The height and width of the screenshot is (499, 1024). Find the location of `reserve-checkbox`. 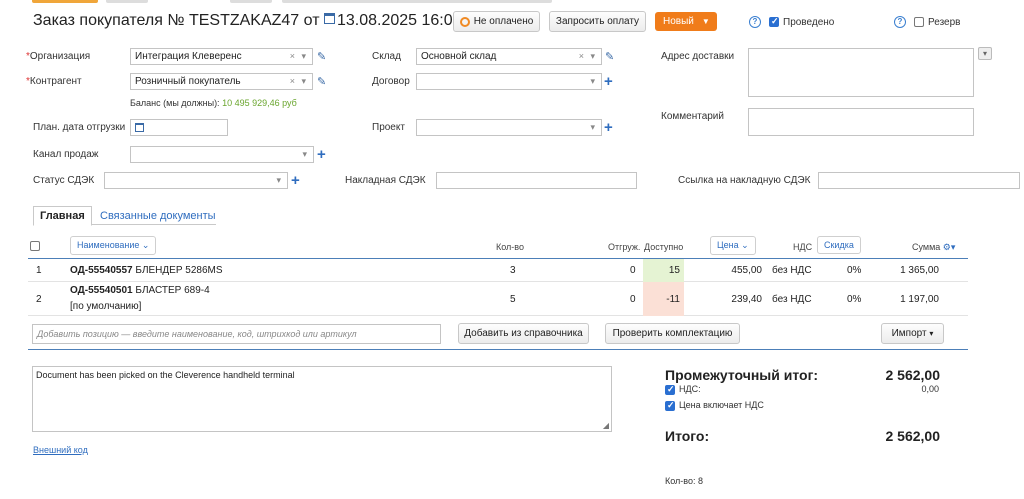

reserve-checkbox is located at coordinates (919, 22).